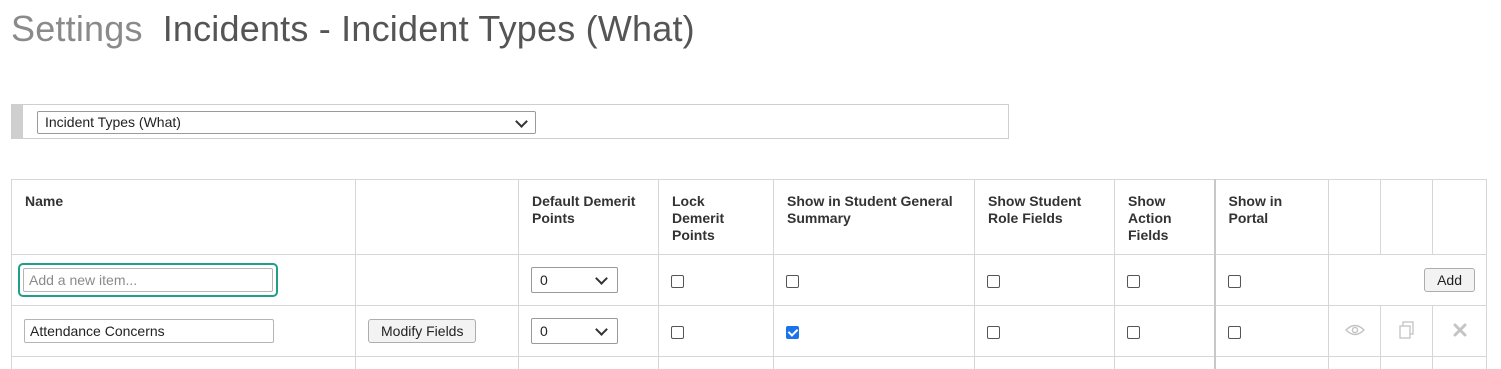  I want to click on show-action-checkbox, so click(1133, 332).